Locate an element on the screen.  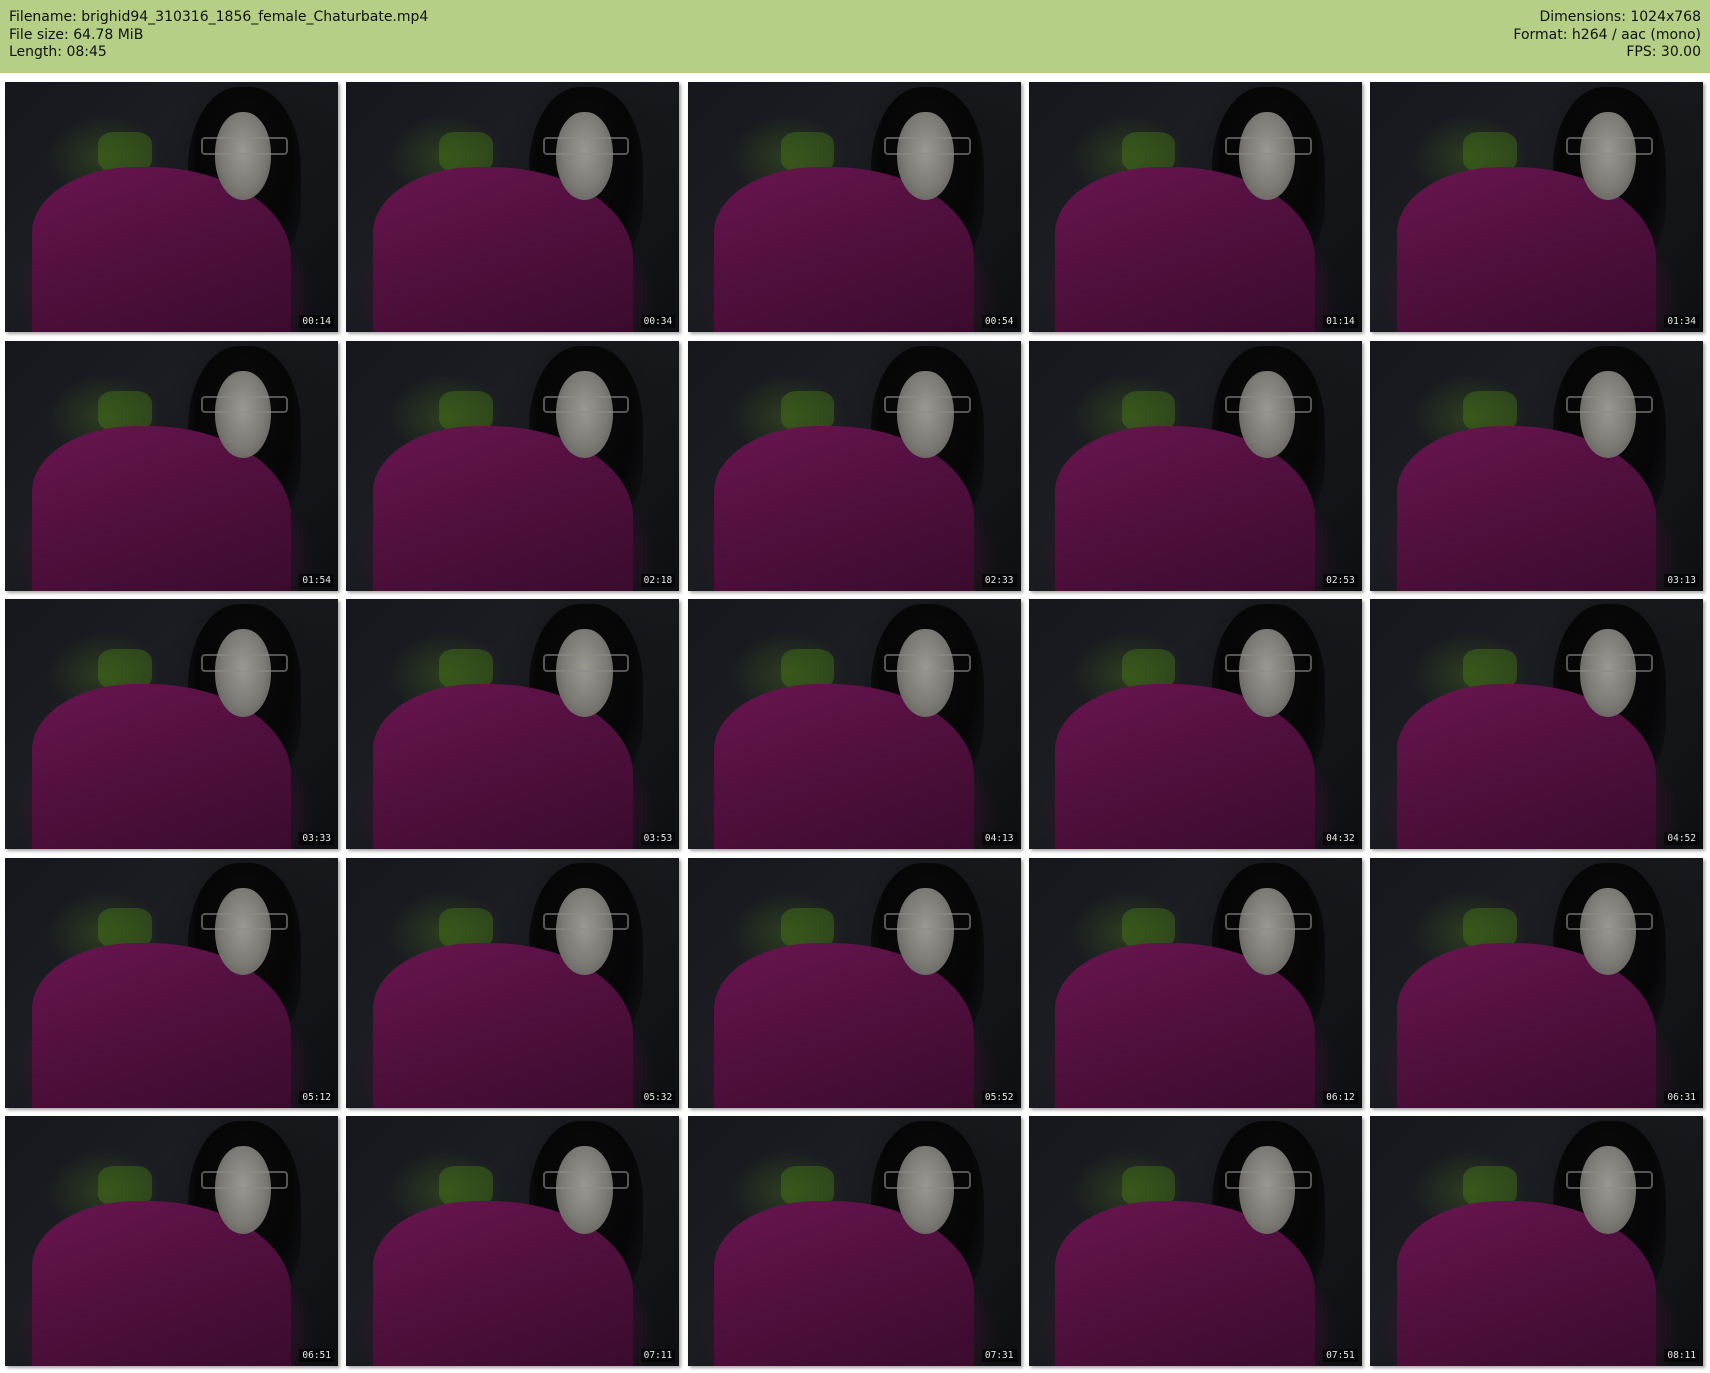
video-frame-thumbnail: 07:11 is located at coordinates (513, 1241).